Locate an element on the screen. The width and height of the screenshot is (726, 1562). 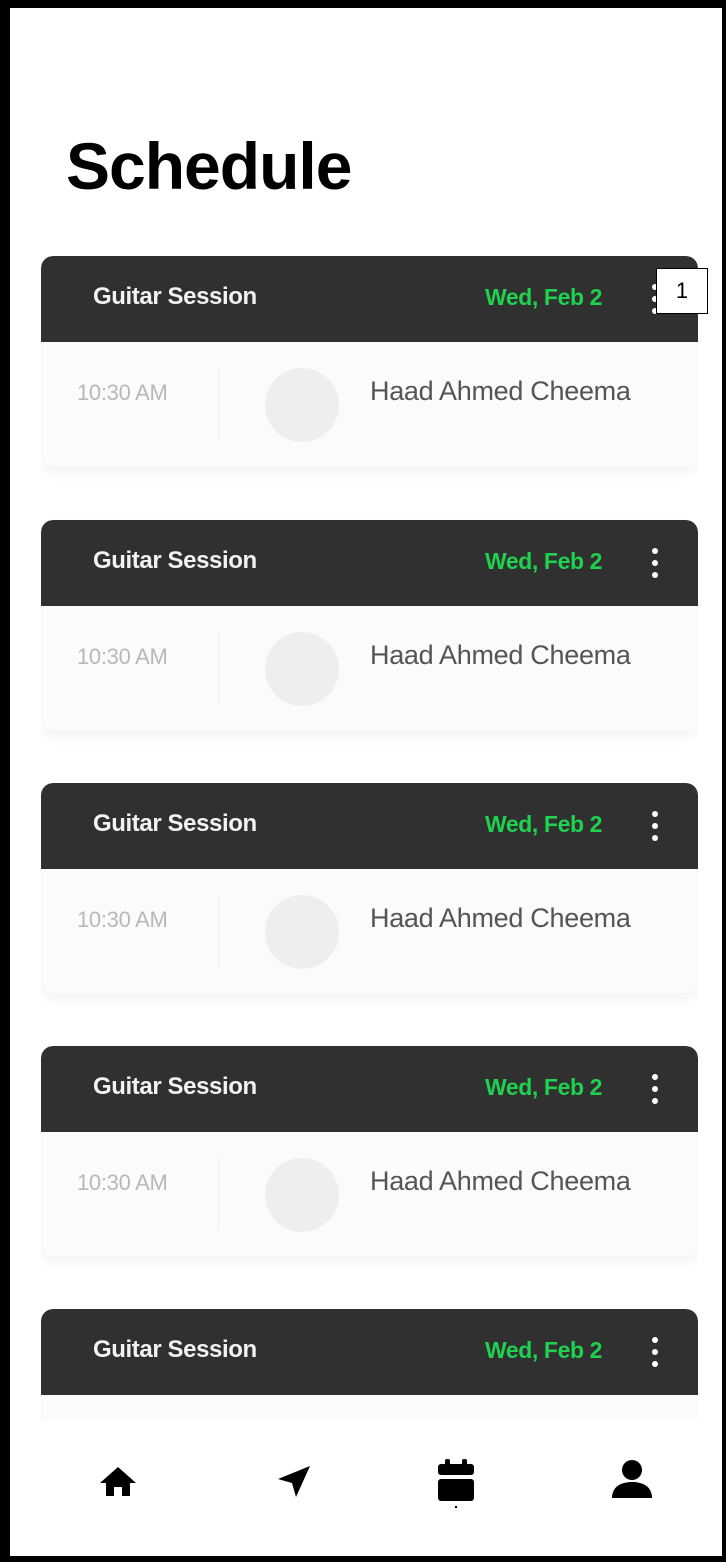
home-icon is located at coordinates (118, 1481).